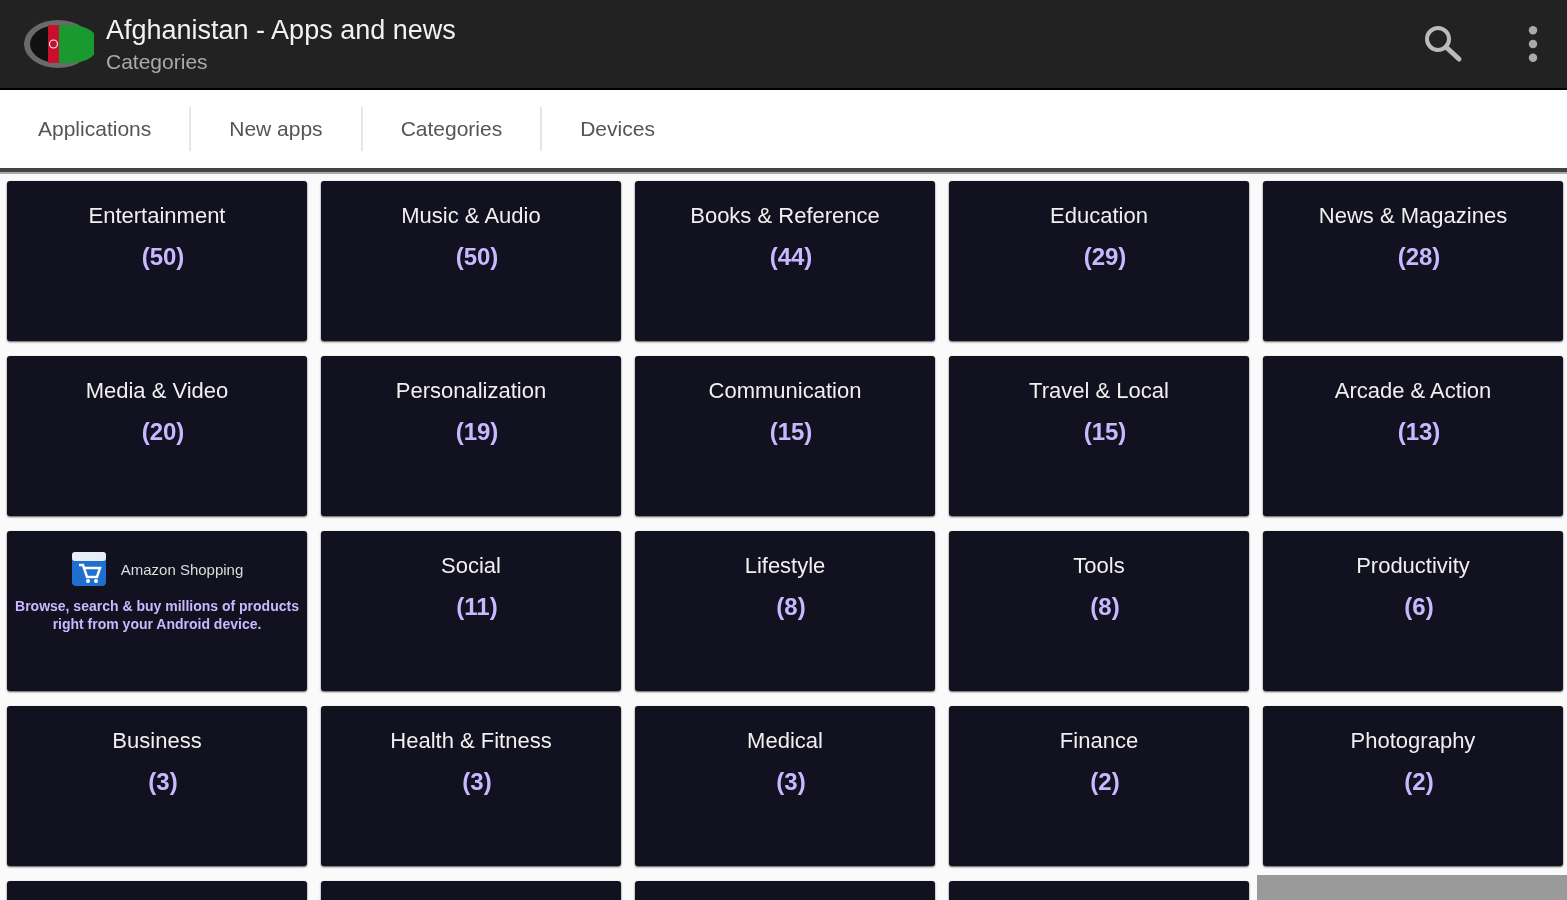 The width and height of the screenshot is (1567, 900). I want to click on category-tile: Lifestyle (8), so click(785, 611).